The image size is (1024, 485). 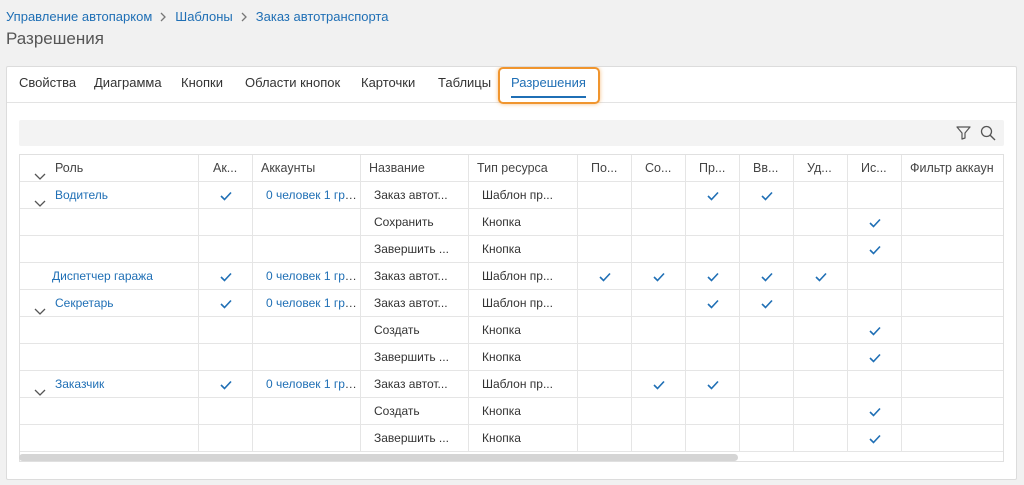 What do you see at coordinates (322, 16) in the screenshot?
I see `breadcrumb-item-order: Заказ автотранспорта` at bounding box center [322, 16].